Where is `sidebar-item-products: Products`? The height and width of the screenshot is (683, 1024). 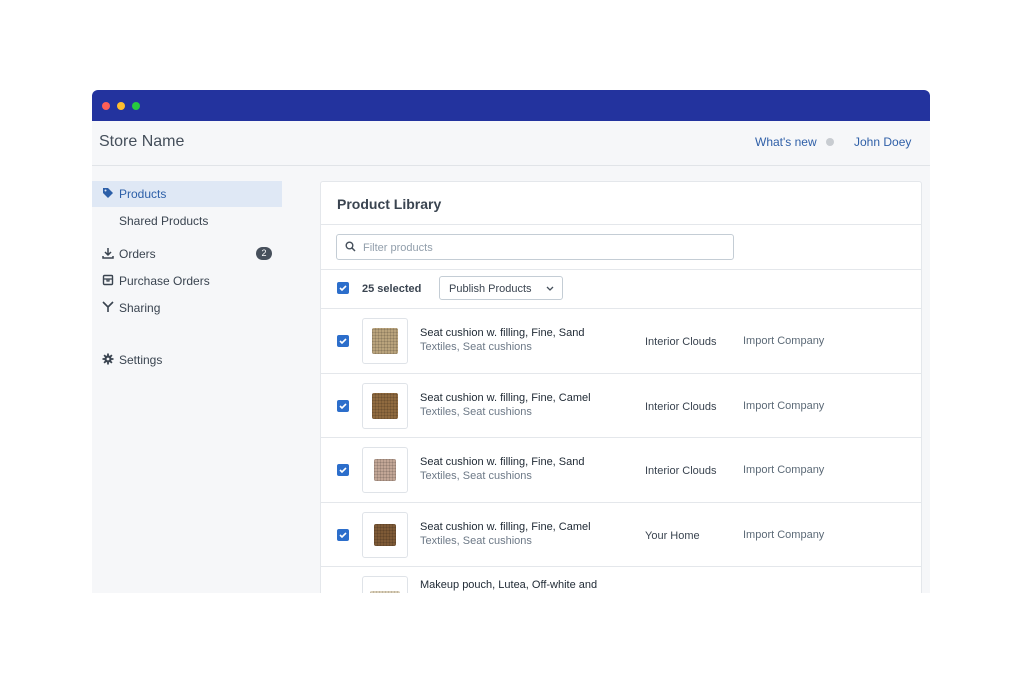
sidebar-item-products: Products is located at coordinates (187, 194).